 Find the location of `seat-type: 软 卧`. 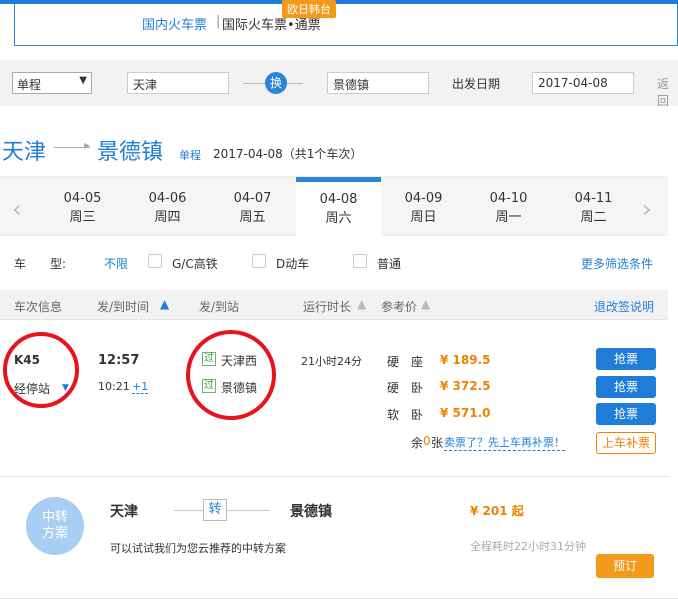

seat-type: 软 卧 is located at coordinates (405, 415).